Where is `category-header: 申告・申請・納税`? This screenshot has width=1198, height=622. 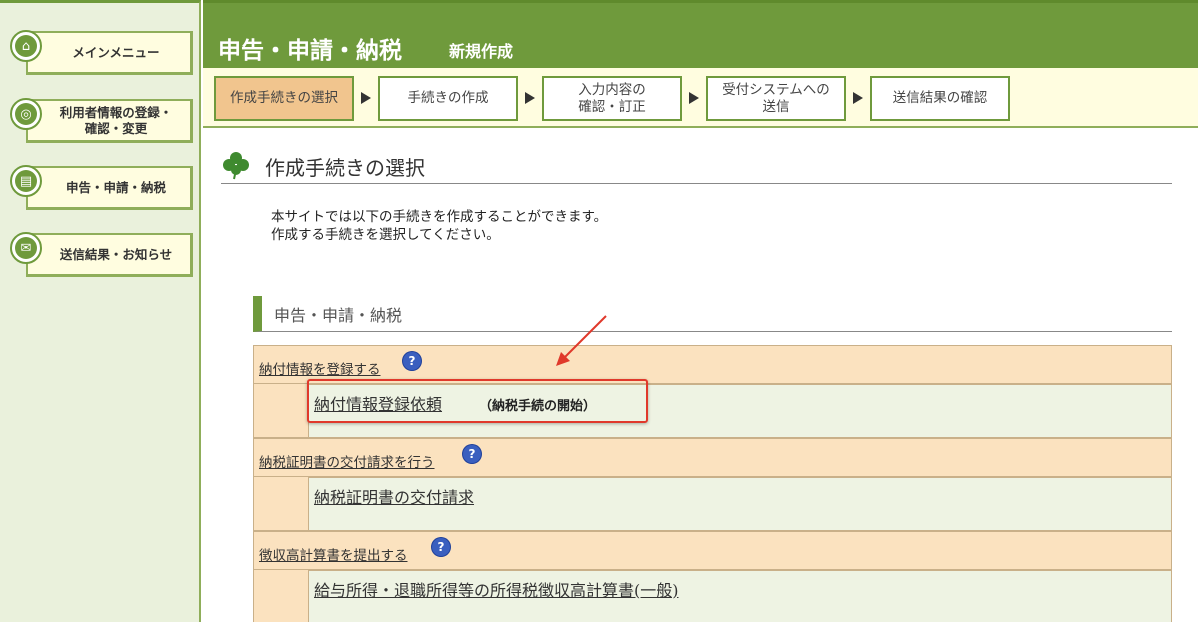 category-header: 申告・申請・納税 is located at coordinates (712, 314).